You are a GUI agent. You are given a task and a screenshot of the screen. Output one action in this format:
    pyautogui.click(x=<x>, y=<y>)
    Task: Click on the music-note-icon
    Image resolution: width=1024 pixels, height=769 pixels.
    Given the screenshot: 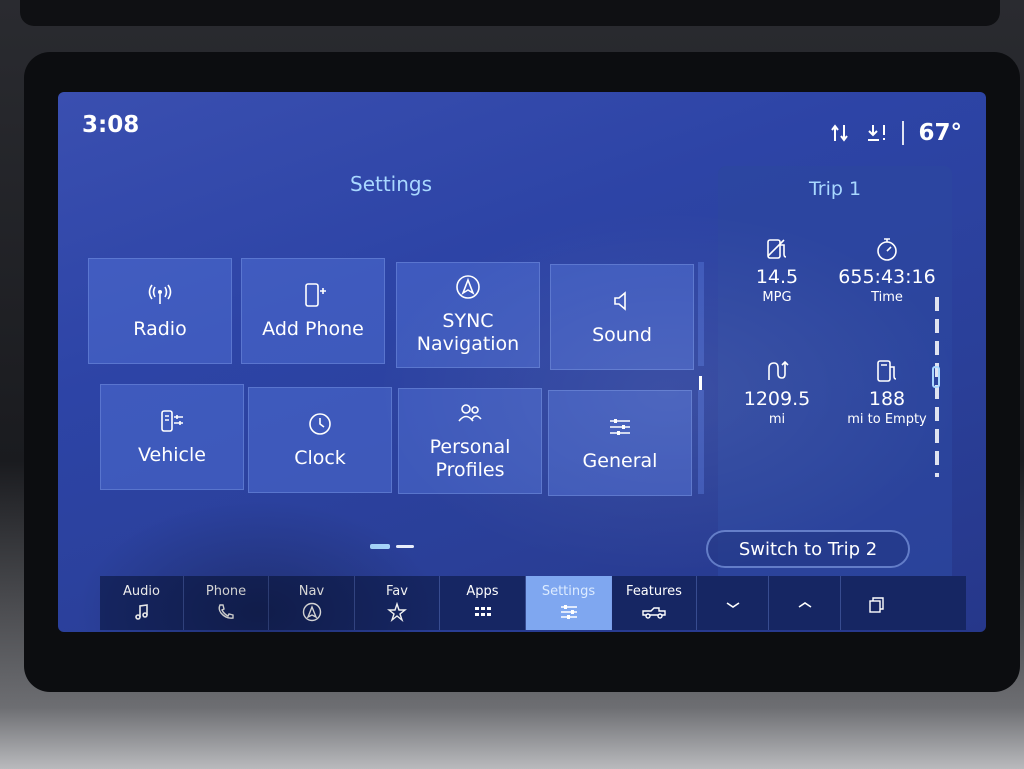 What is the action you would take?
    pyautogui.click(x=141, y=612)
    